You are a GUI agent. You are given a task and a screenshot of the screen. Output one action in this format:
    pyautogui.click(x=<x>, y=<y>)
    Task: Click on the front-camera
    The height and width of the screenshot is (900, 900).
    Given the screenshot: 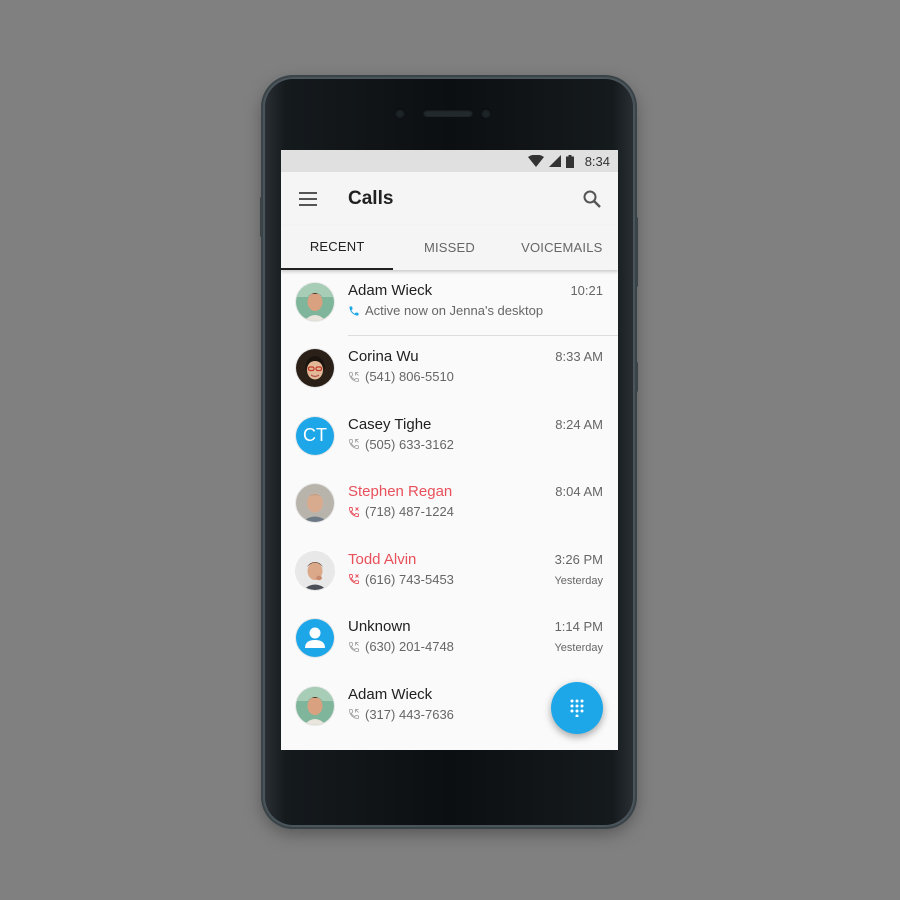 What is the action you would take?
    pyautogui.click(x=486, y=113)
    